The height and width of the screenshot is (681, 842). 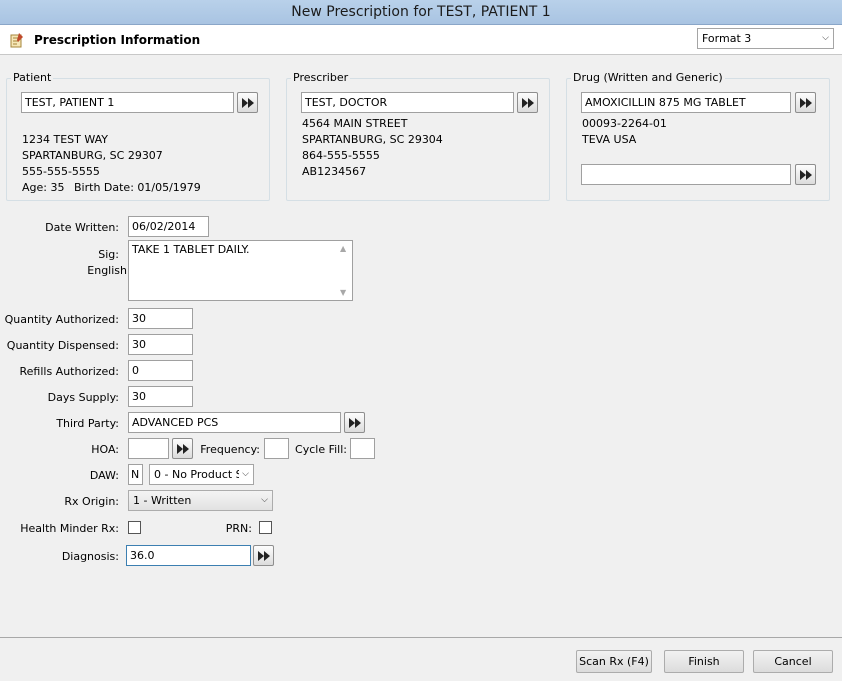 I want to click on patient-name-field: TEST, PATIENT 1, so click(x=127, y=102).